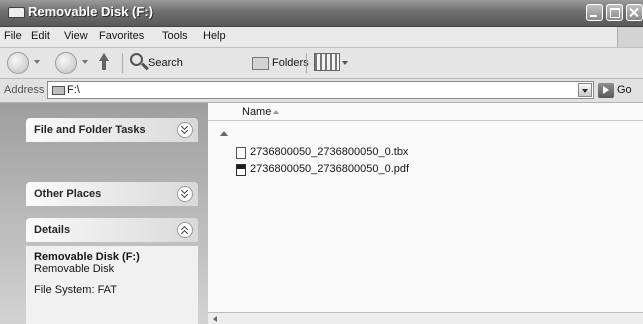 This screenshot has height=324, width=643. I want to click on window-title: Removable Disk (F:), so click(90, 11).